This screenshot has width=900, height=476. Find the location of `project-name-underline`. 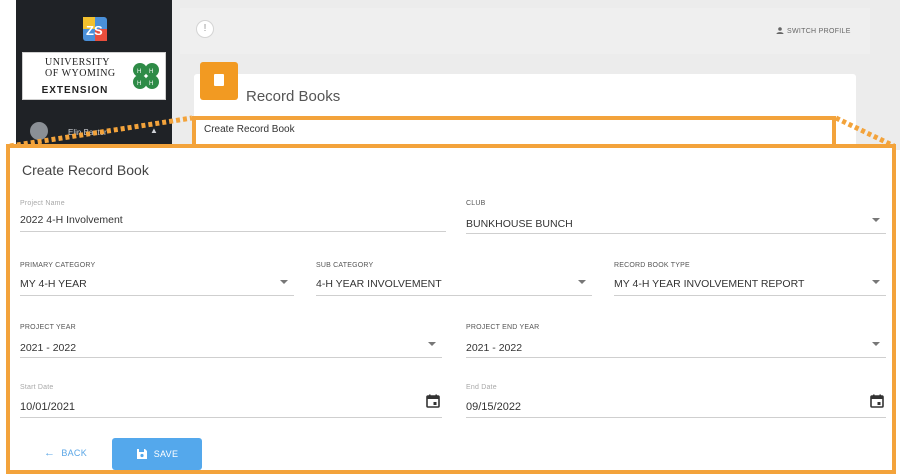

project-name-underline is located at coordinates (233, 231).